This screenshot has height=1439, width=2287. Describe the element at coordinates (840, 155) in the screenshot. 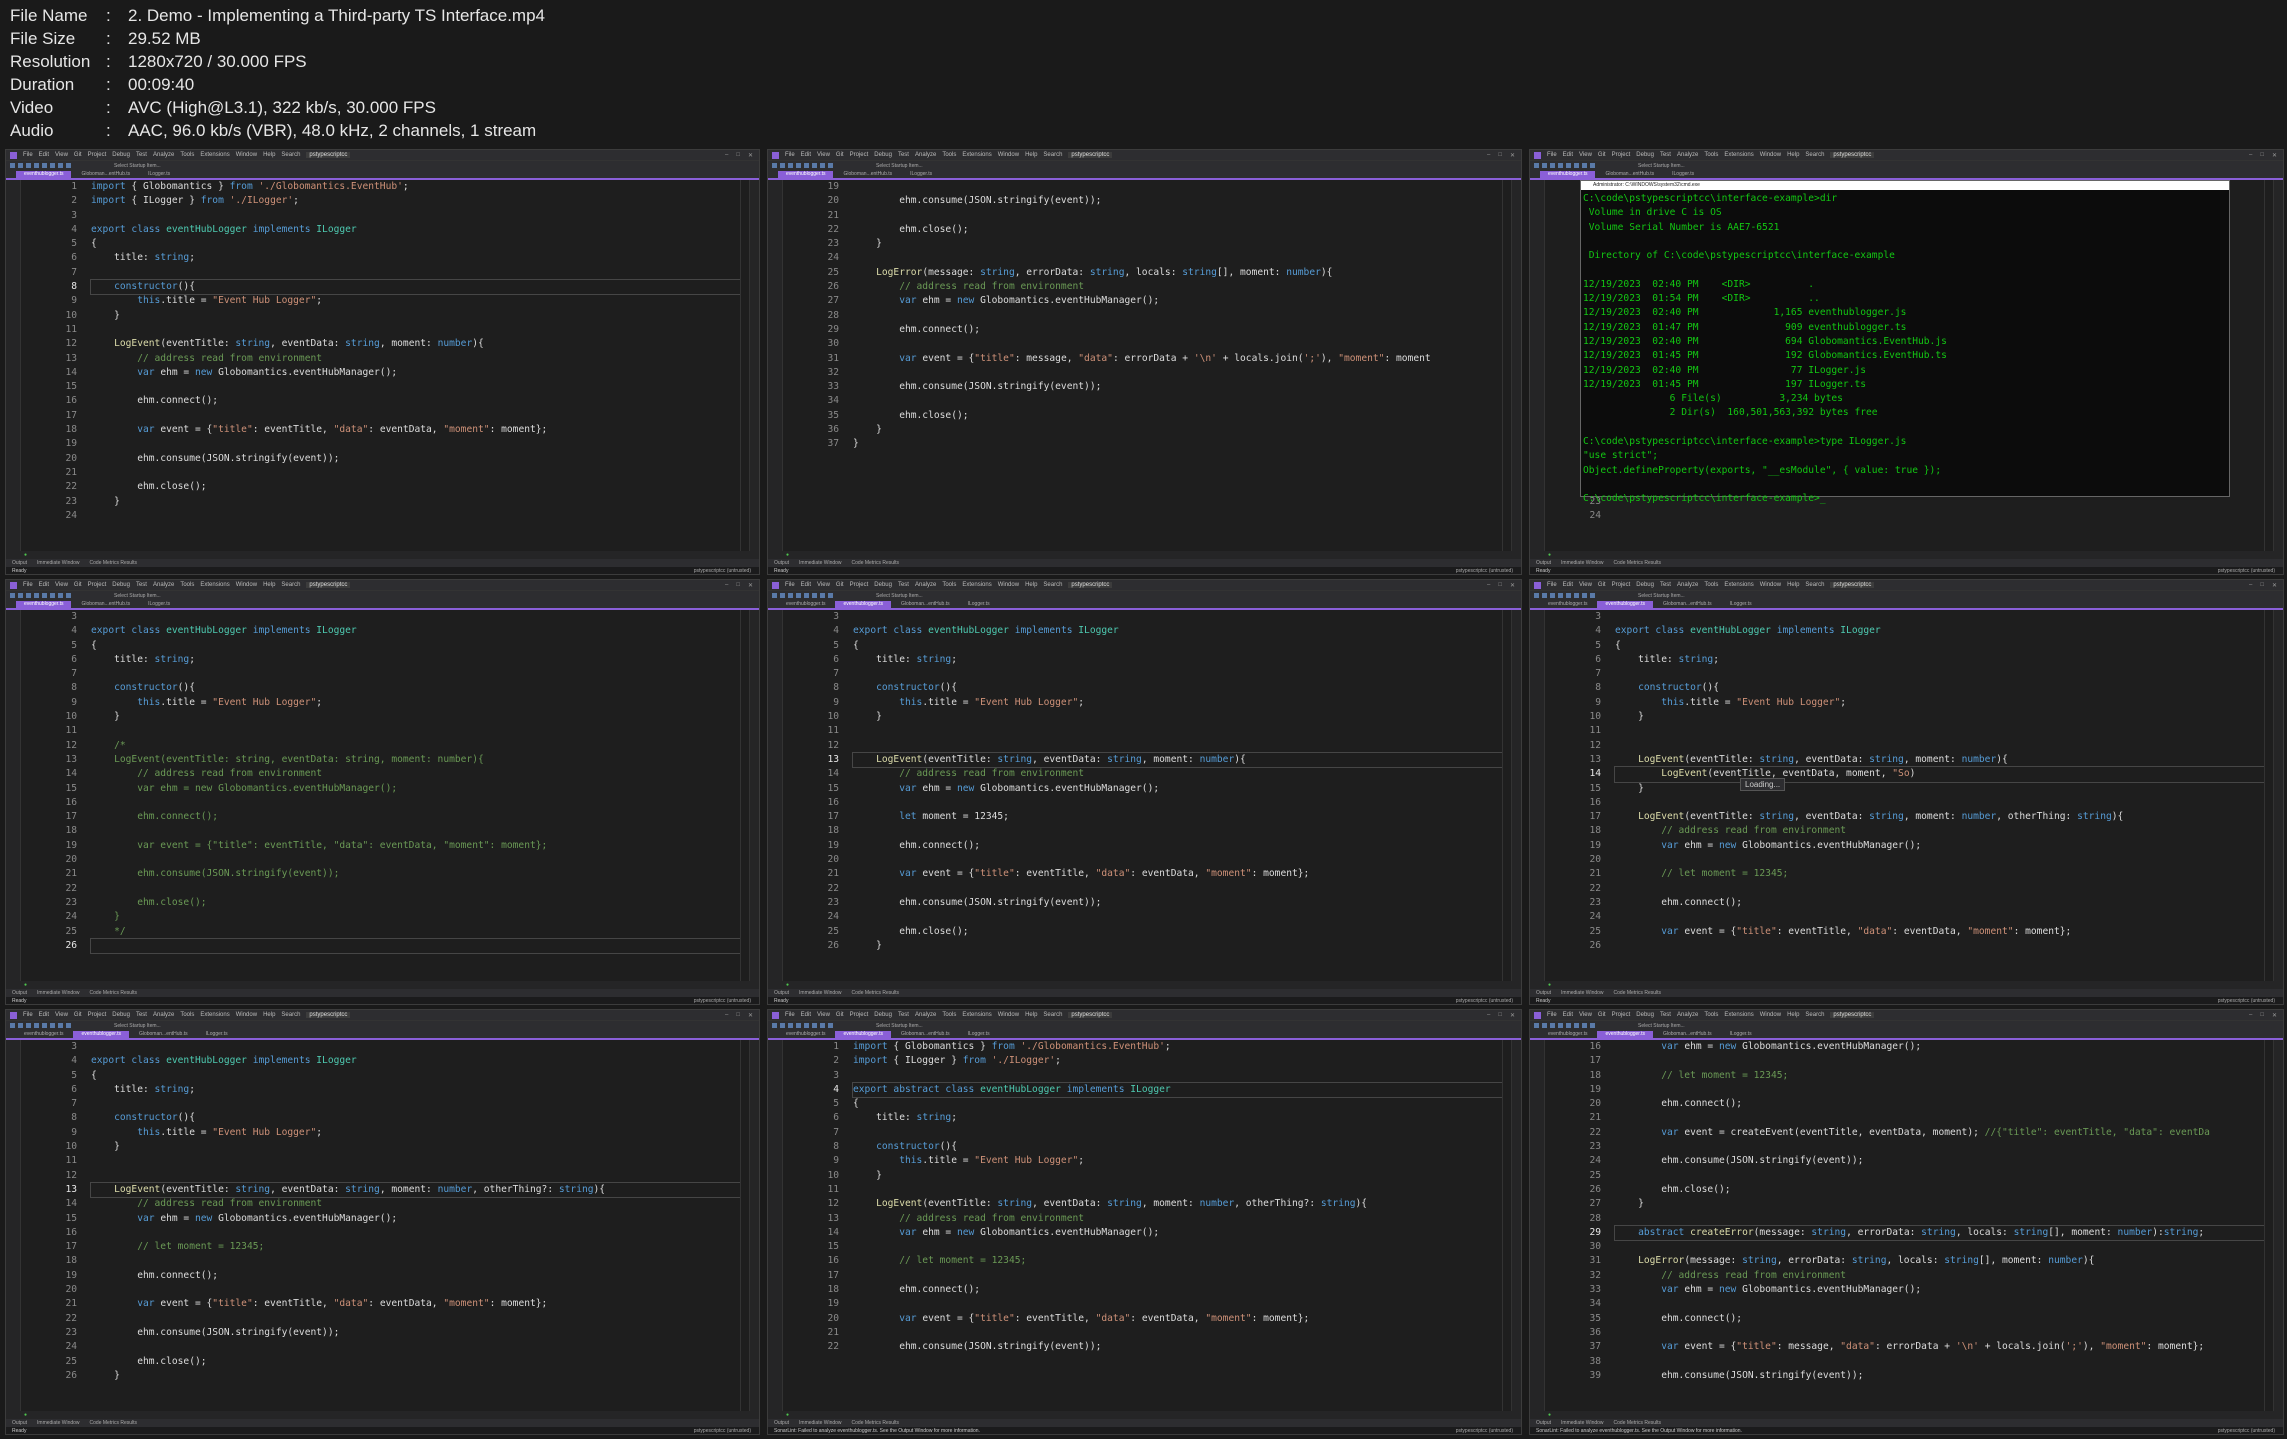

I see `menu-item: Git` at that location.